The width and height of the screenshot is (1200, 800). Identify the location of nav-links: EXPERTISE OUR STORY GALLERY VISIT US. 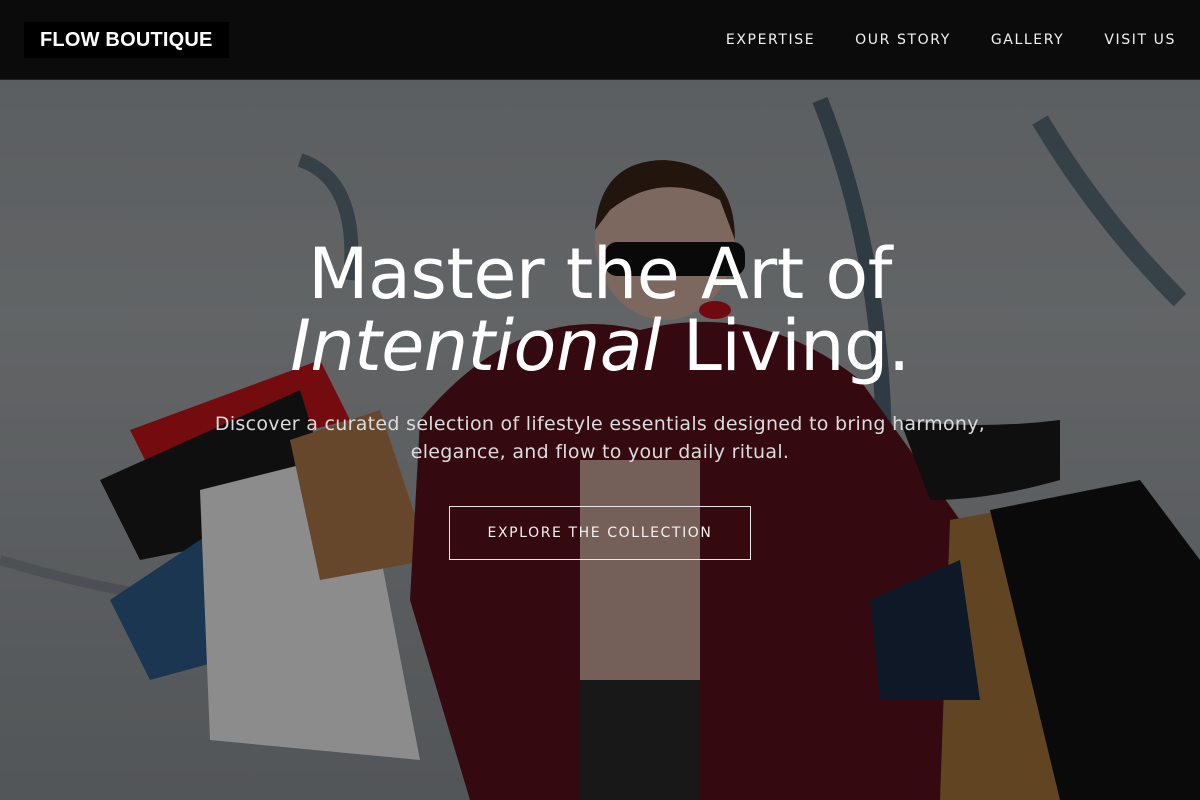
(951, 40).